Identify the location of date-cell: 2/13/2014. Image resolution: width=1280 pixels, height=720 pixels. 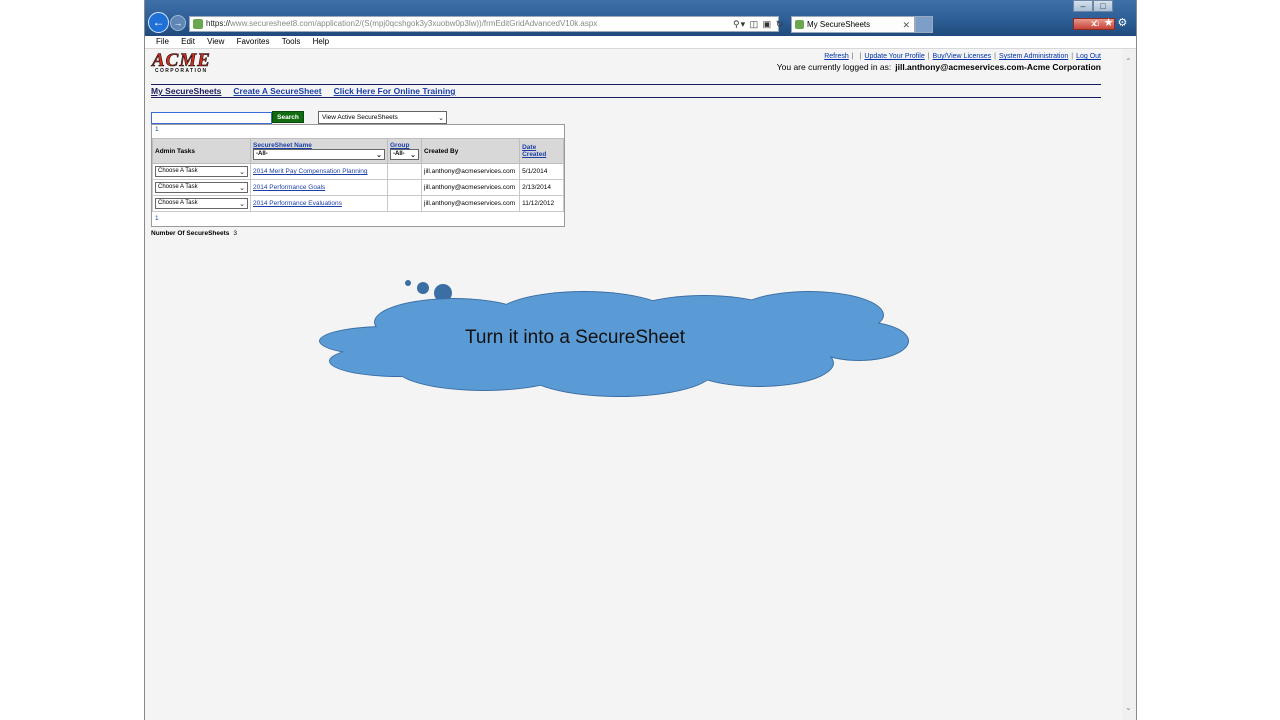
(541, 187).